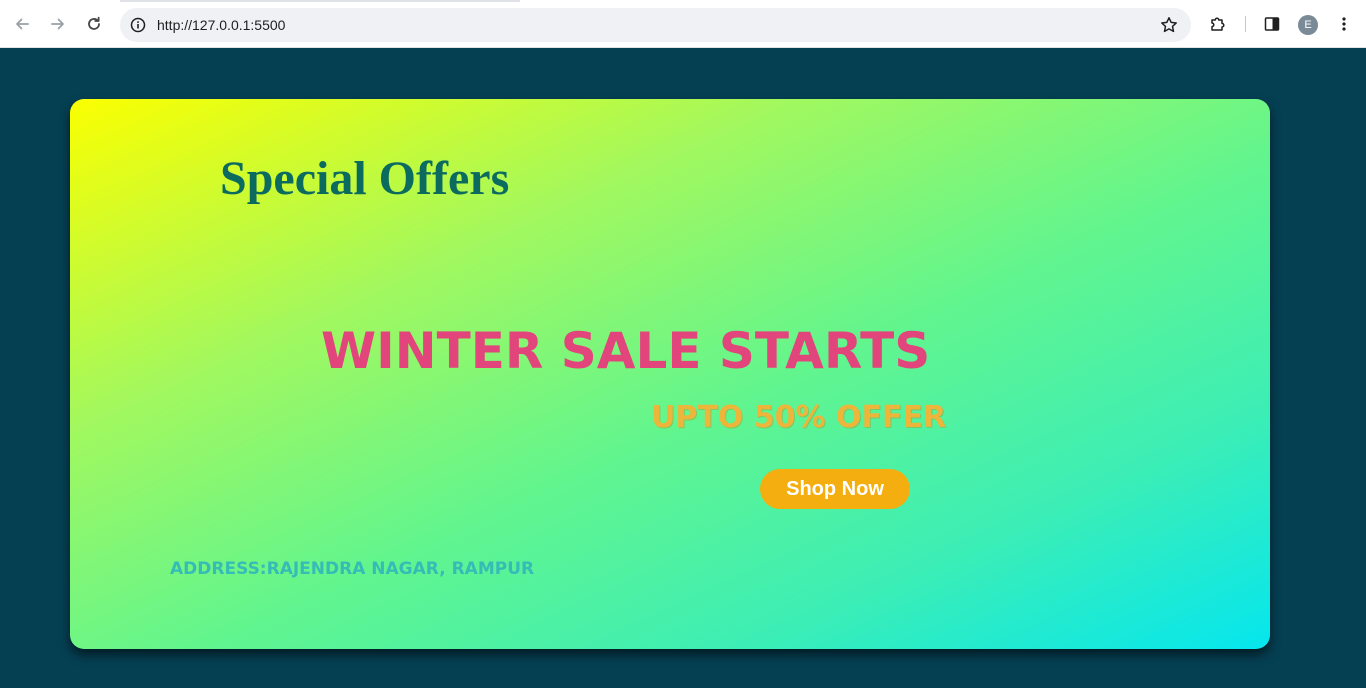 The width and height of the screenshot is (1366, 688). Describe the element at coordinates (320, 1) in the screenshot. I see `active-tab-edge` at that location.